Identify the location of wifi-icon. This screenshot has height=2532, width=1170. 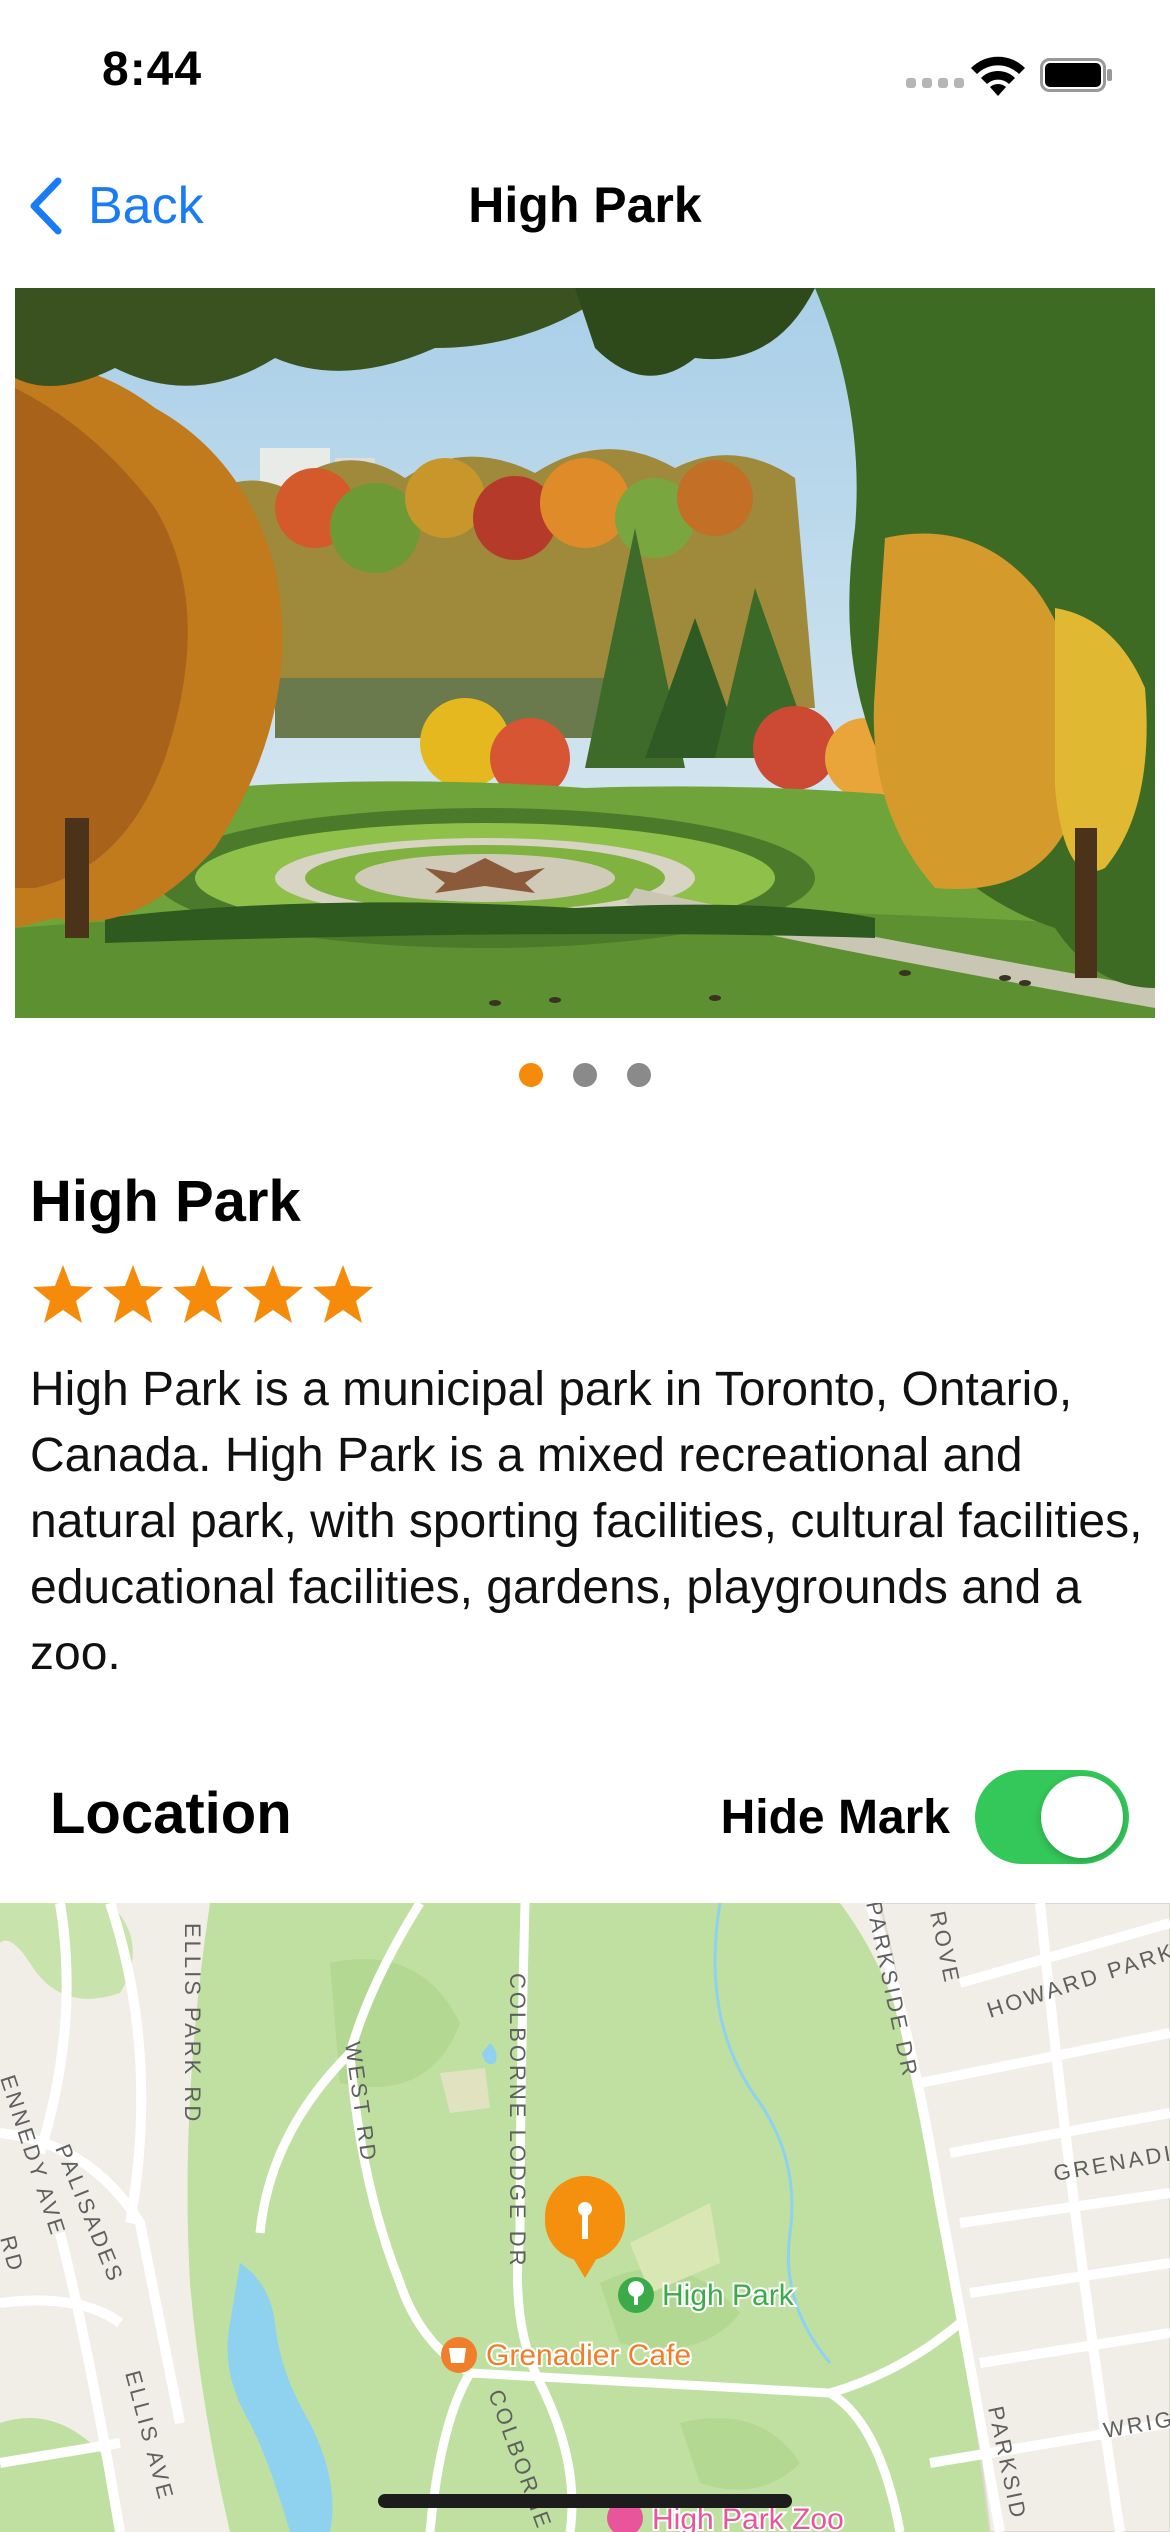
(998, 76).